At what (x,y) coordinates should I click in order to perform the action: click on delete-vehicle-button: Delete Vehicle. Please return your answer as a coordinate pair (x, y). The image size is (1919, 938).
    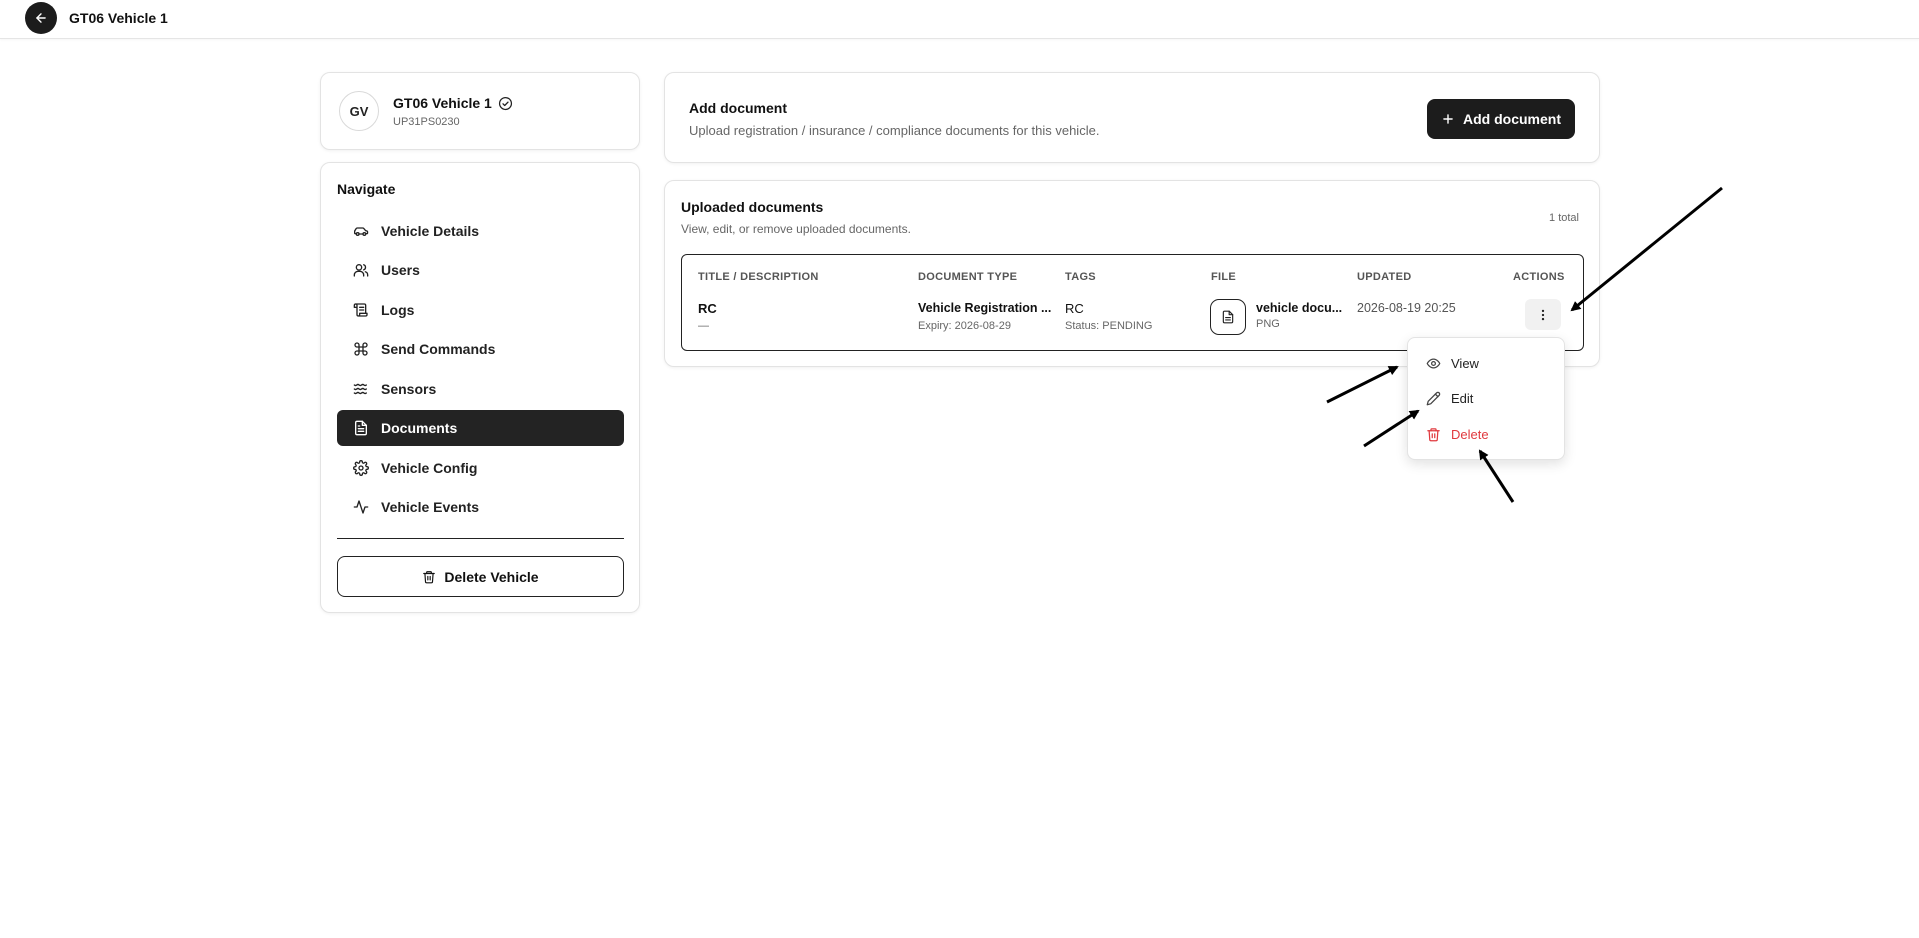
    Looking at the image, I should click on (480, 576).